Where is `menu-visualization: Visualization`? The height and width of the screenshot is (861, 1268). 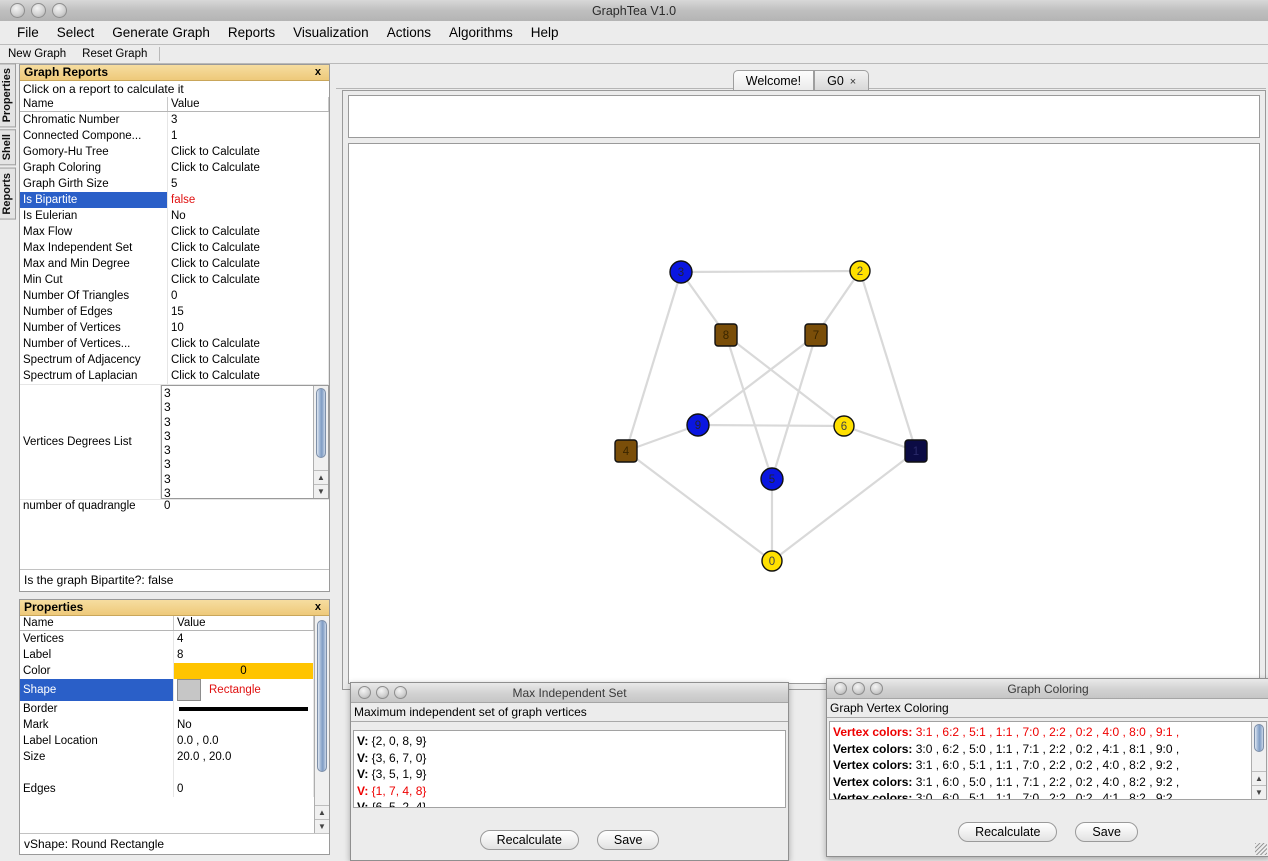
menu-visualization: Visualization is located at coordinates (331, 32).